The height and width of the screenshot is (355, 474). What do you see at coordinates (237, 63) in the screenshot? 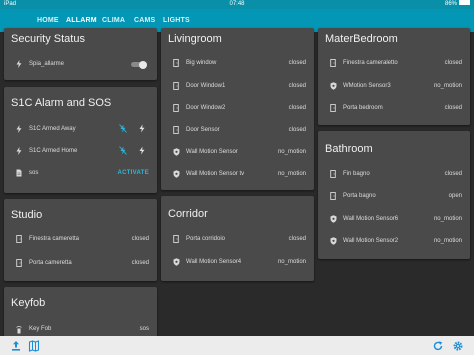
I see `entity-row: Big window closed` at bounding box center [237, 63].